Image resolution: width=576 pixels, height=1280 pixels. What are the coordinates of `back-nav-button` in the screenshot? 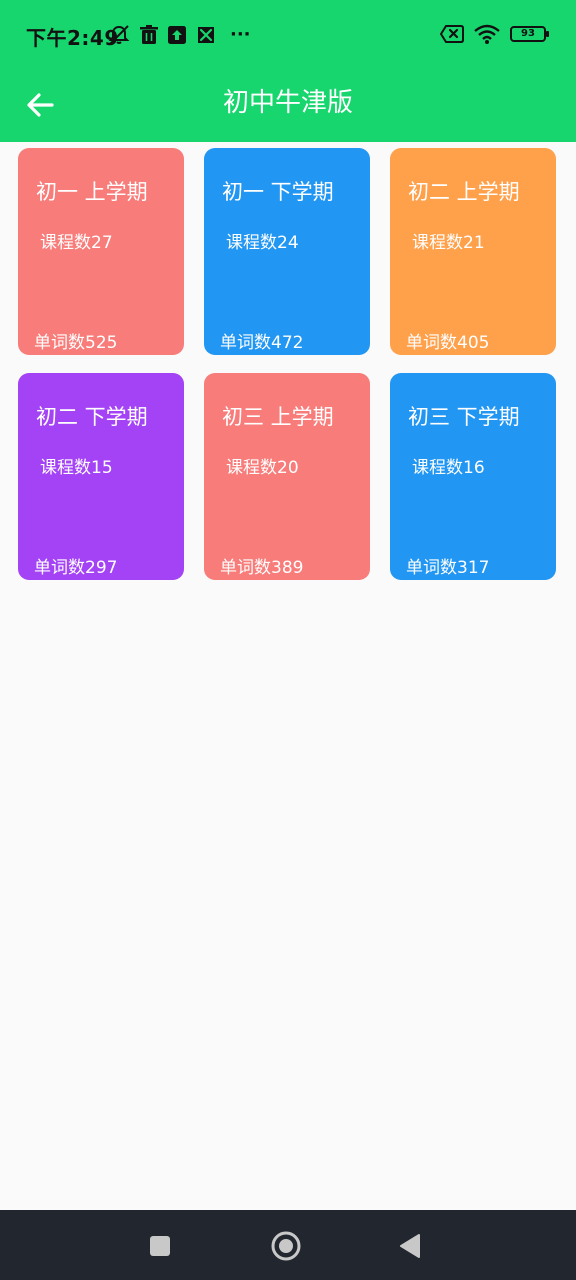 It's located at (410, 1246).